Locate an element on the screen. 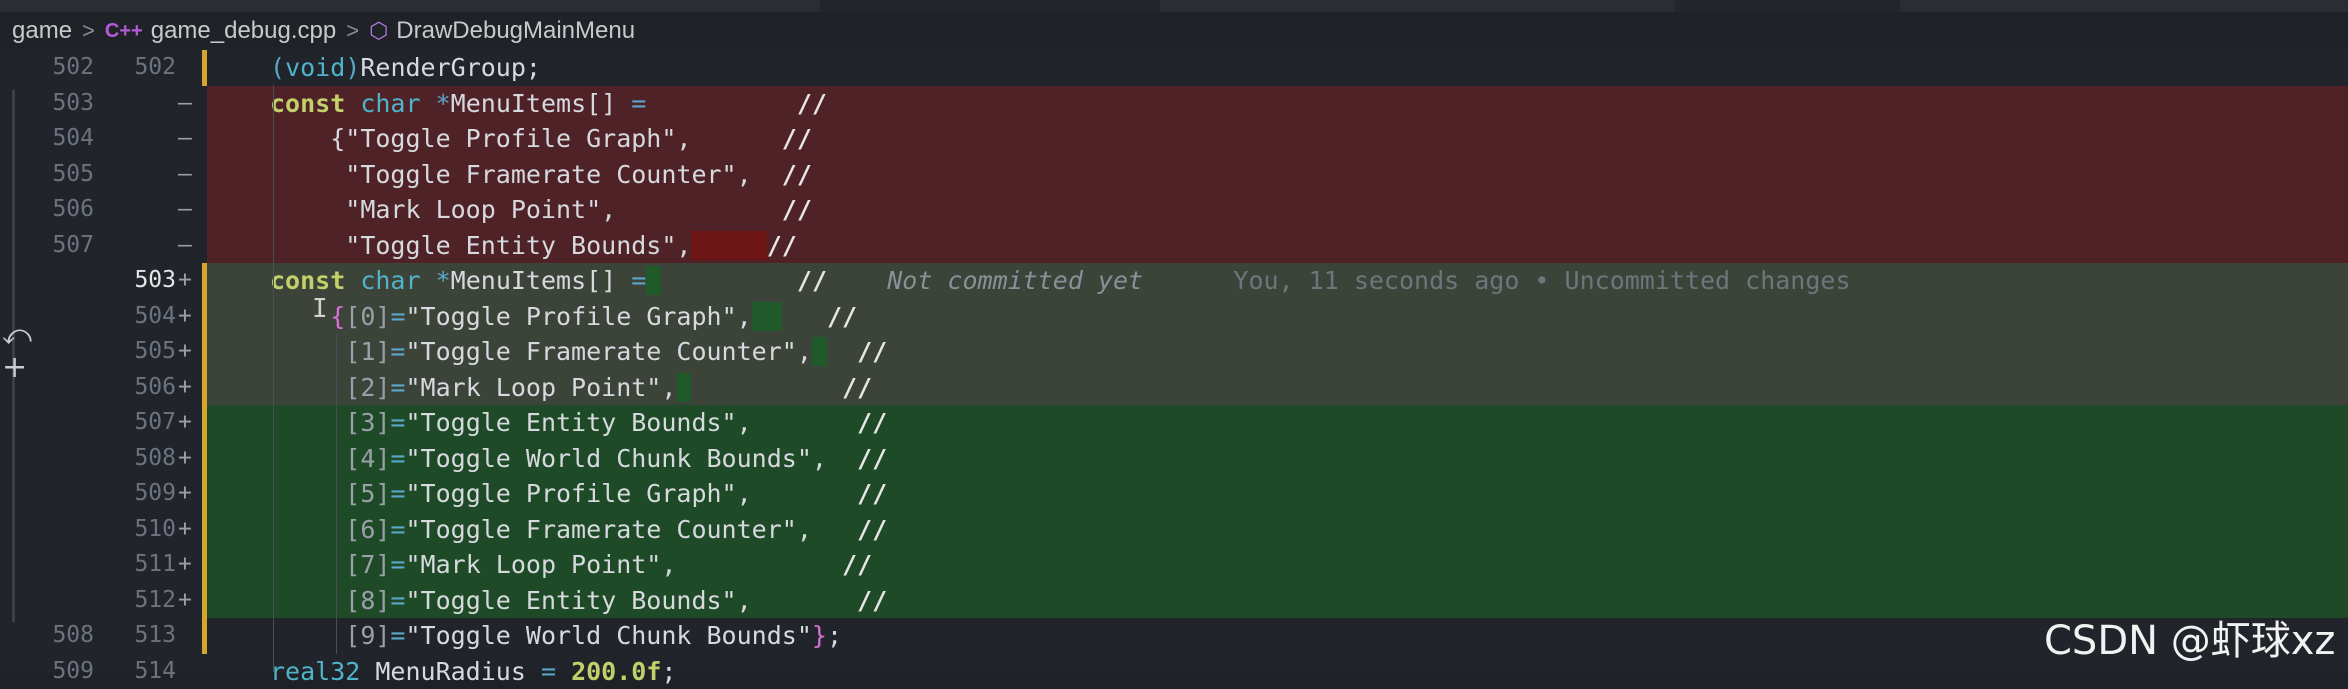 The height and width of the screenshot is (689, 2348). diff-line-removed: 504 — {"Toggle Profile Graph", // is located at coordinates (1174, 139).